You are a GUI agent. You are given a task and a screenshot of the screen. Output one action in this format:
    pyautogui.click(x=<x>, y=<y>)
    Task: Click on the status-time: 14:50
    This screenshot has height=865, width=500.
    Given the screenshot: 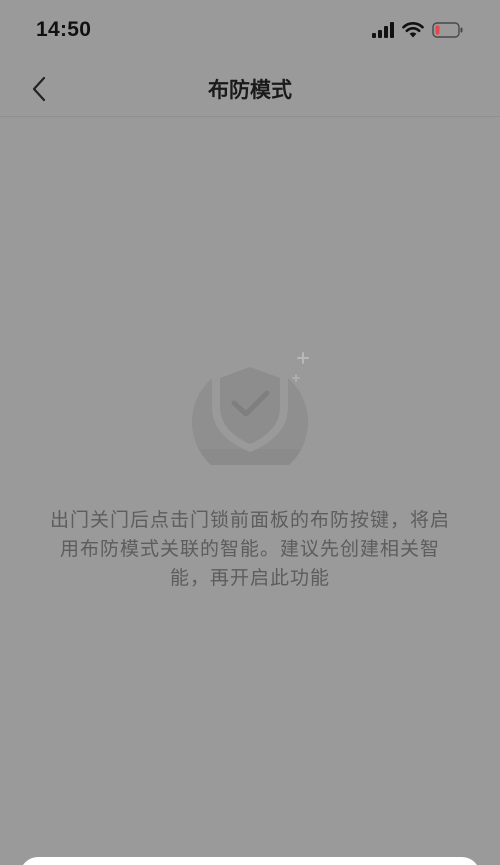 What is the action you would take?
    pyautogui.click(x=64, y=29)
    